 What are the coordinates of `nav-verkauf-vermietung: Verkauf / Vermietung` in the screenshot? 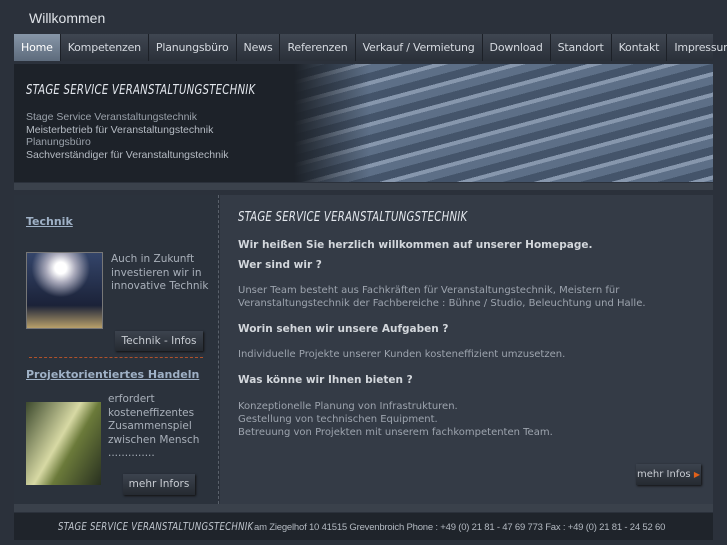 It's located at (419, 47).